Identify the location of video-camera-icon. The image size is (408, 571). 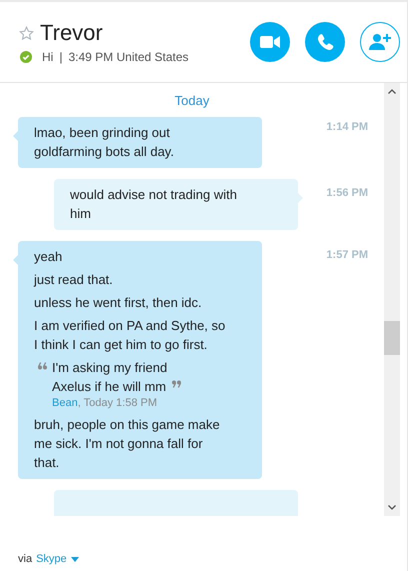
(270, 42).